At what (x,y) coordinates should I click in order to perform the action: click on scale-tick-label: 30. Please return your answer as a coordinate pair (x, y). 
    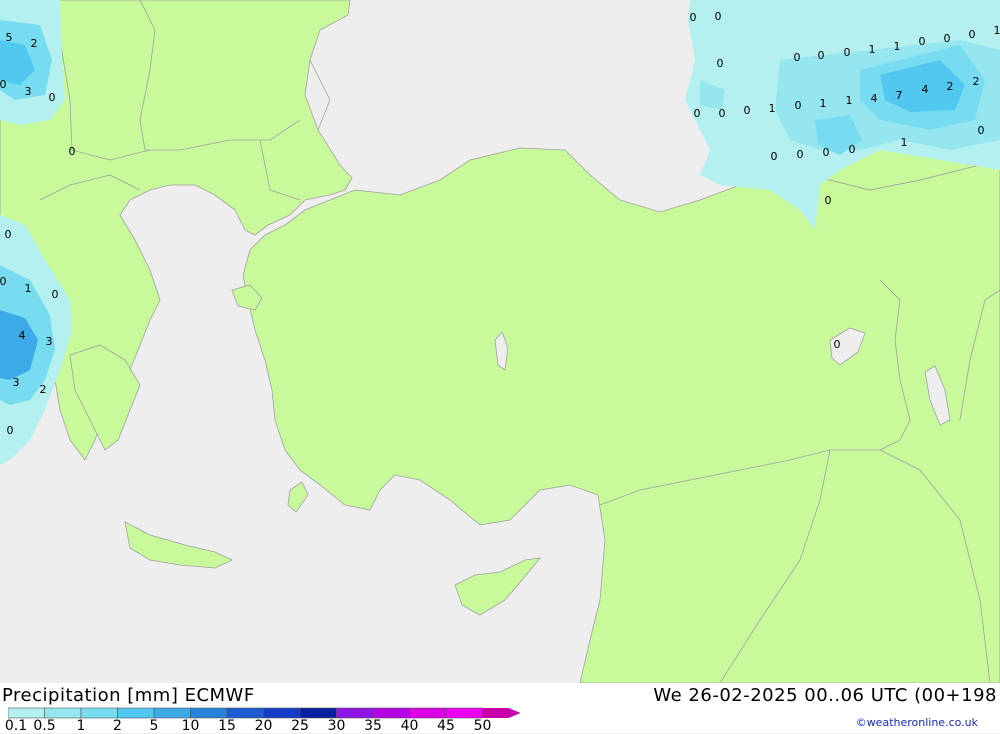
    Looking at the image, I should click on (337, 726).